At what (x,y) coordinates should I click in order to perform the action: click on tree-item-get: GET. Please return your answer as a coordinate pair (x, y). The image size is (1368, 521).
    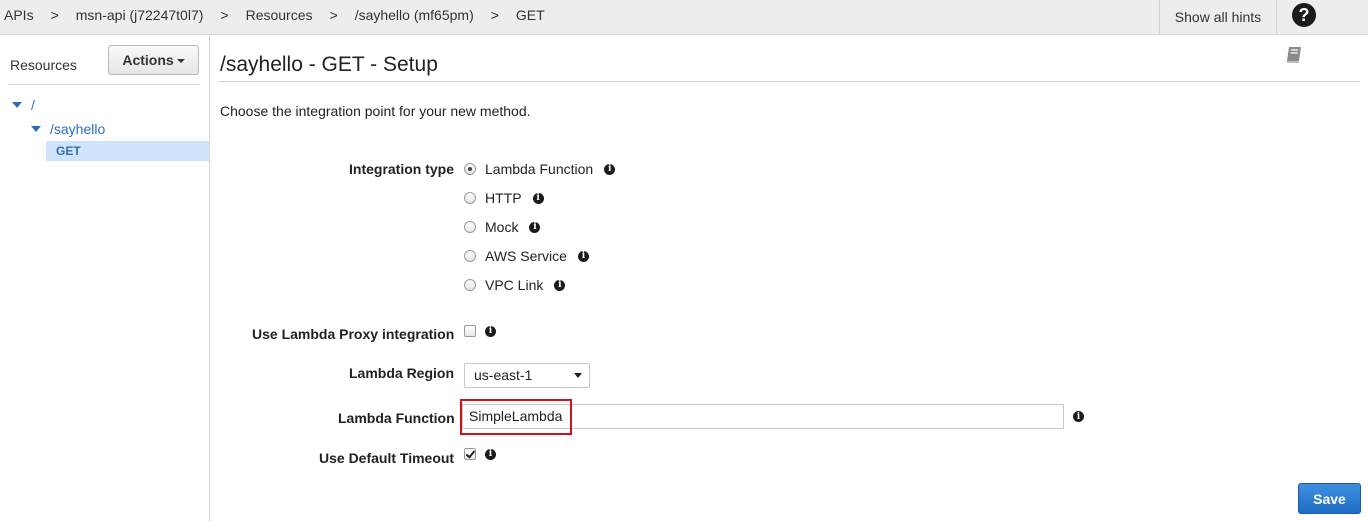
    Looking at the image, I should click on (127, 151).